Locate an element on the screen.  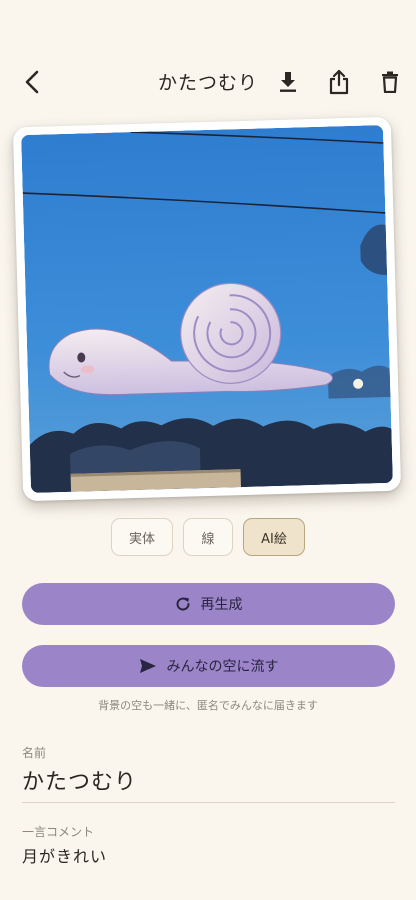
mode-button-real: 実体 is located at coordinates (142, 537).